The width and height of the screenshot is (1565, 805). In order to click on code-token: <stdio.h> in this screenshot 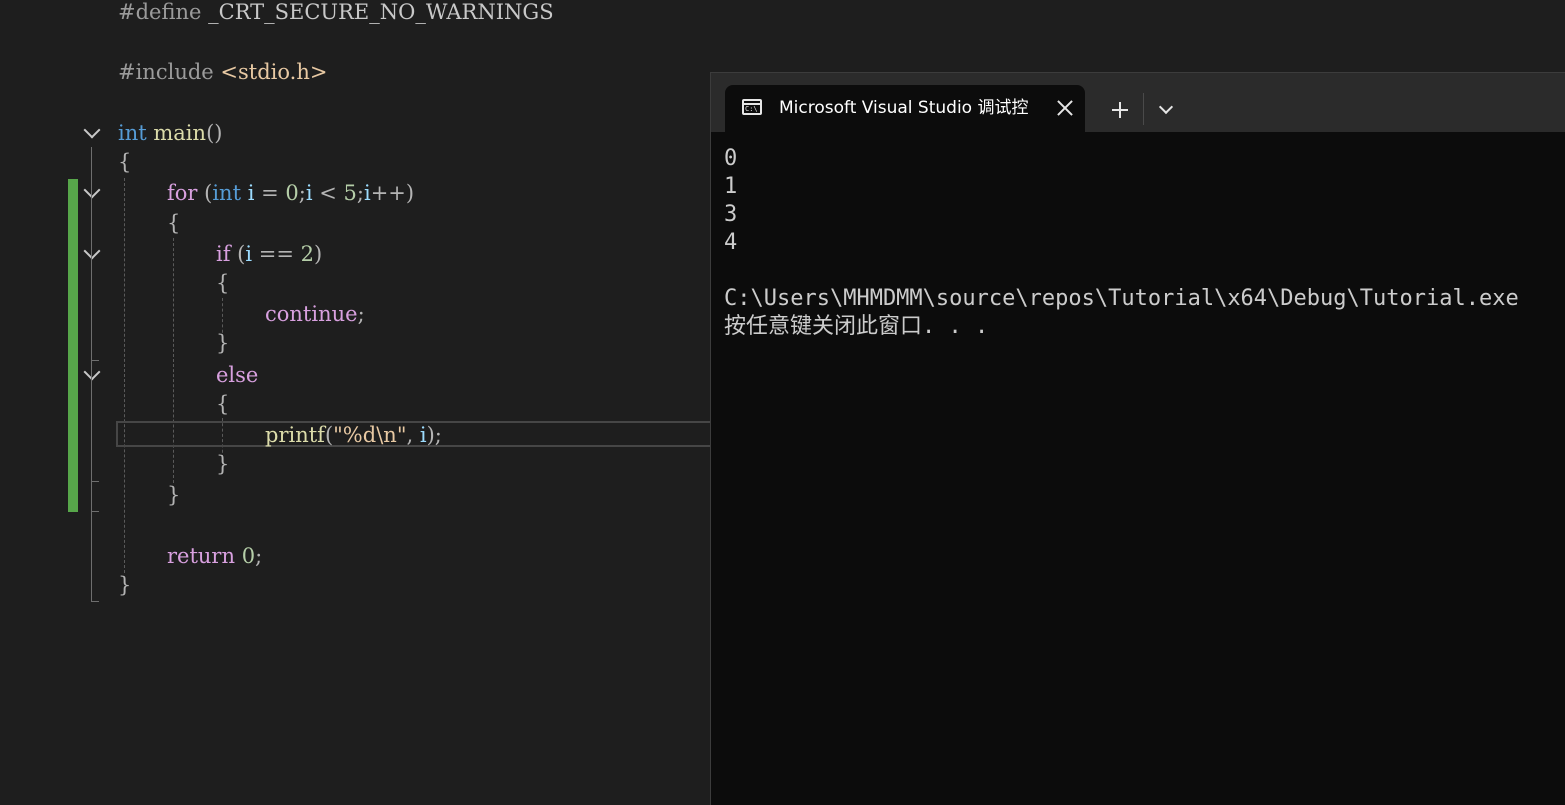, I will do `click(274, 72)`.